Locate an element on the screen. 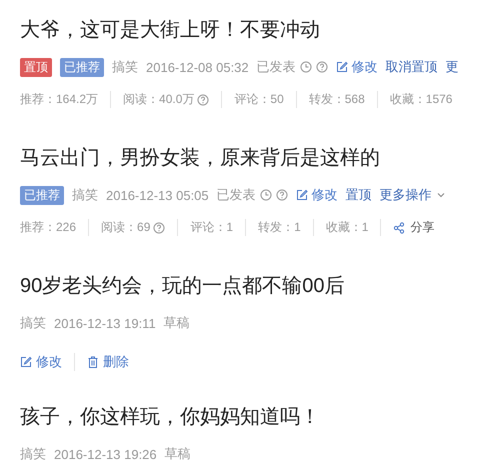  share-link: 分享 is located at coordinates (413, 227).